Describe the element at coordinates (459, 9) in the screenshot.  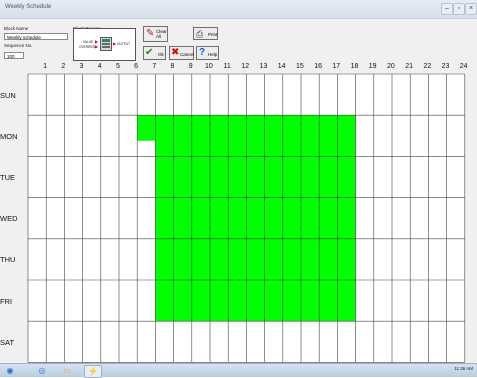
I see `maximize-icon: ▫` at that location.